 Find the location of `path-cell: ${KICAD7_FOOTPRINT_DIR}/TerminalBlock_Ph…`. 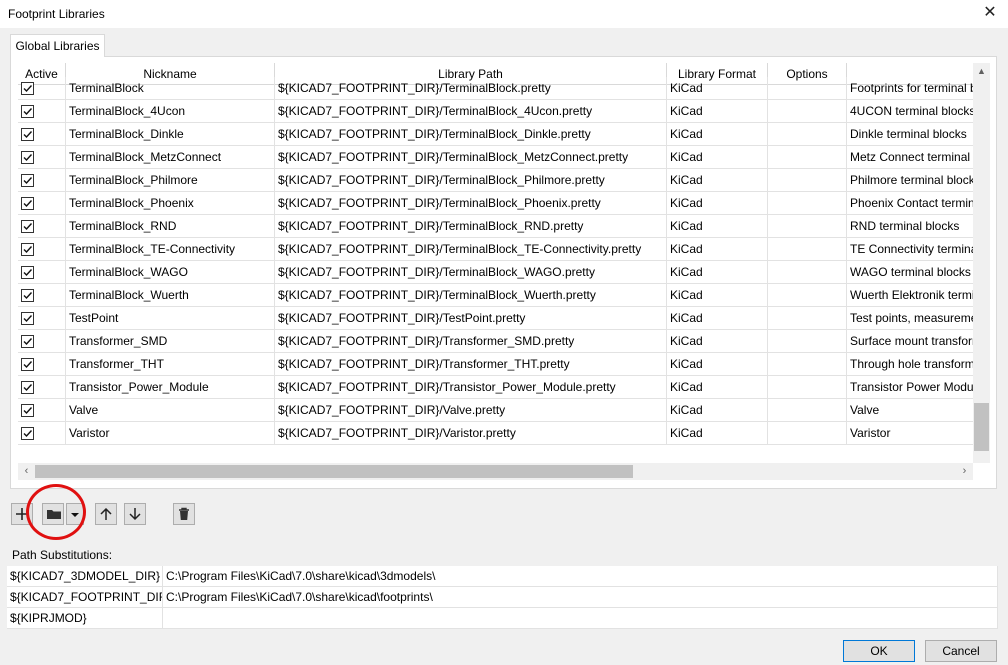

path-cell: ${KICAD7_FOOTPRINT_DIR}/TerminalBlock_Ph… is located at coordinates (471, 203).